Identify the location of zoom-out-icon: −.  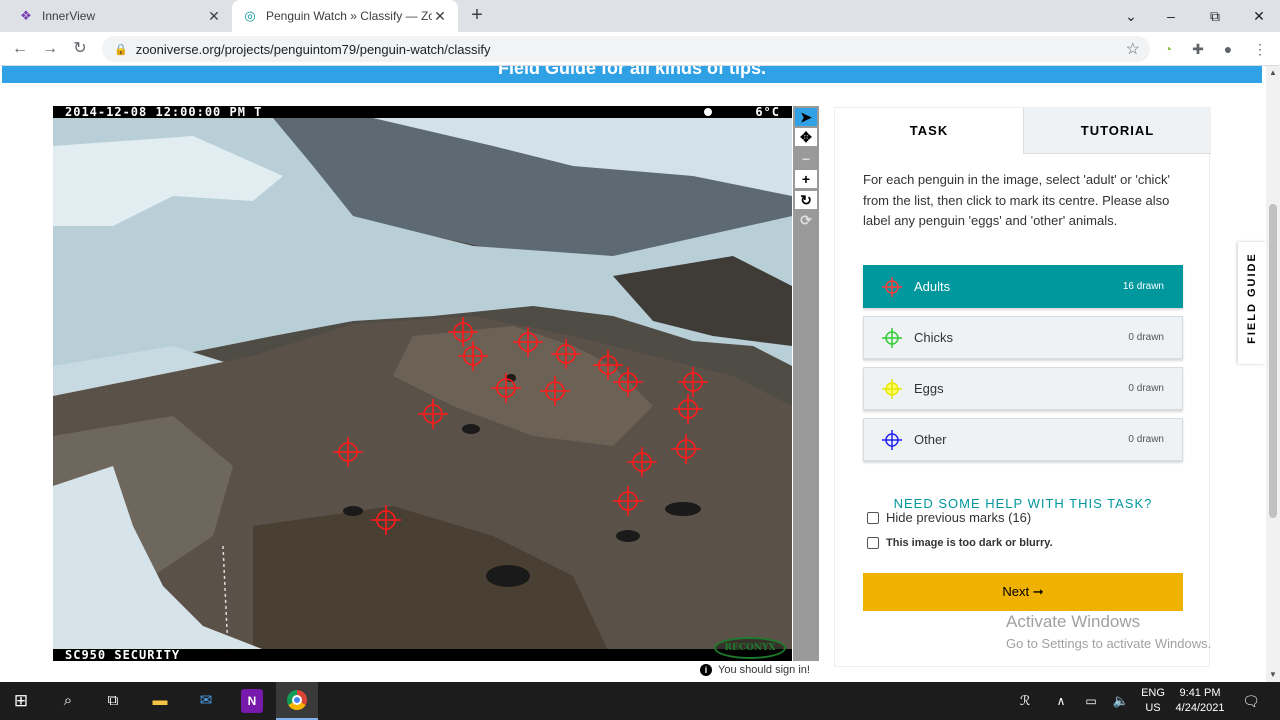
(806, 159).